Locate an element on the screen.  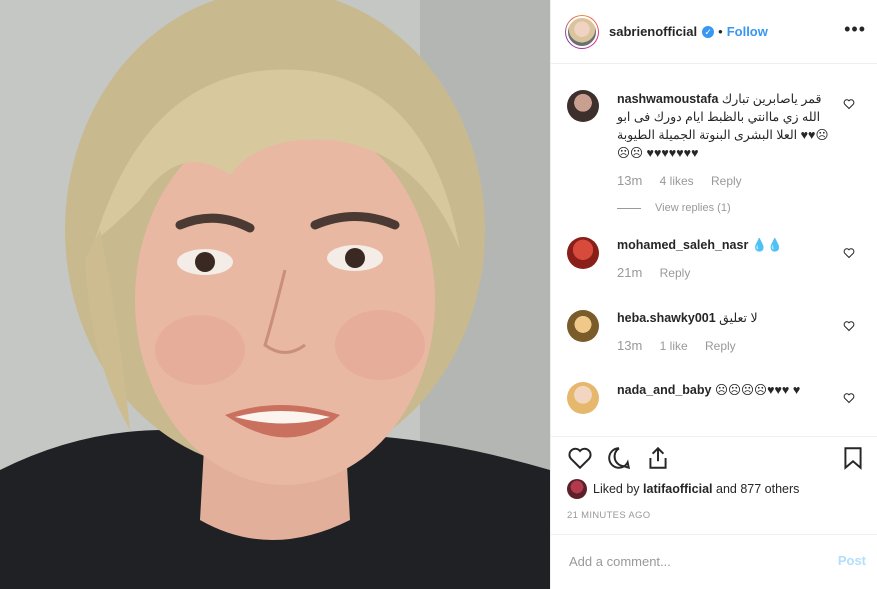
comment-meta: 13m 1 like Reply is located at coordinates (727, 346).